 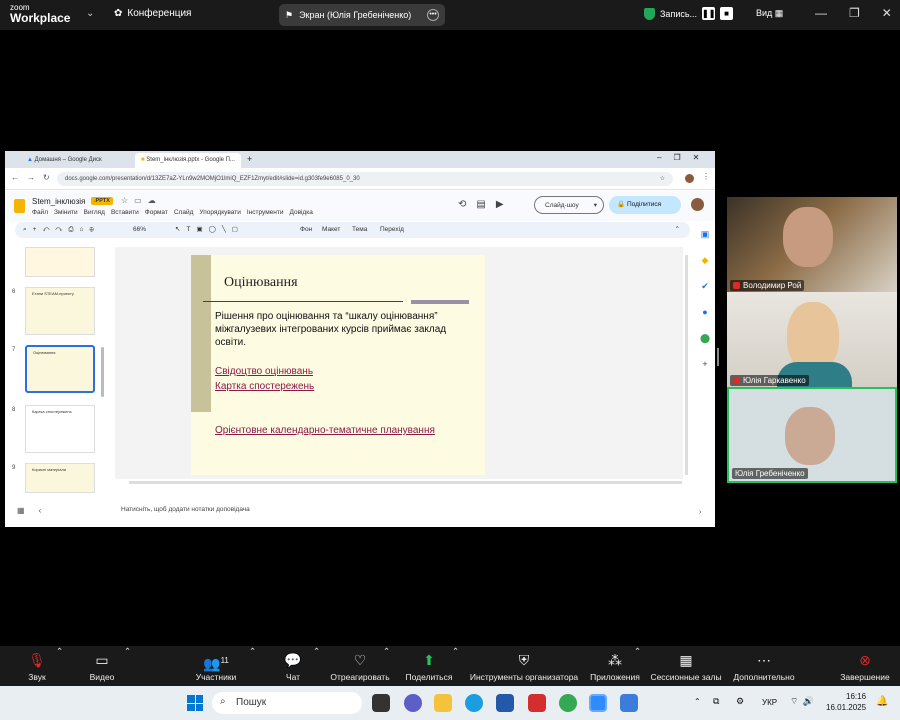 What do you see at coordinates (227, 229) in the screenshot?
I see `line-icon: ╲` at bounding box center [227, 229].